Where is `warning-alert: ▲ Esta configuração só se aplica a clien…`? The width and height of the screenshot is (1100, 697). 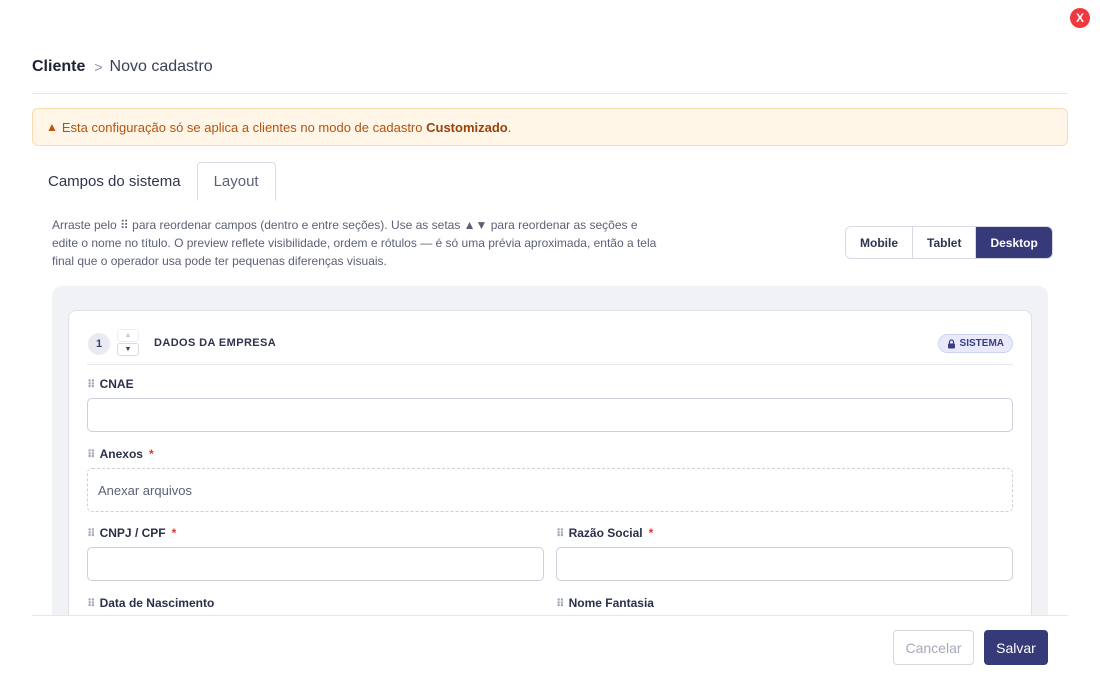 warning-alert: ▲ Esta configuração só se aplica a clien… is located at coordinates (550, 127).